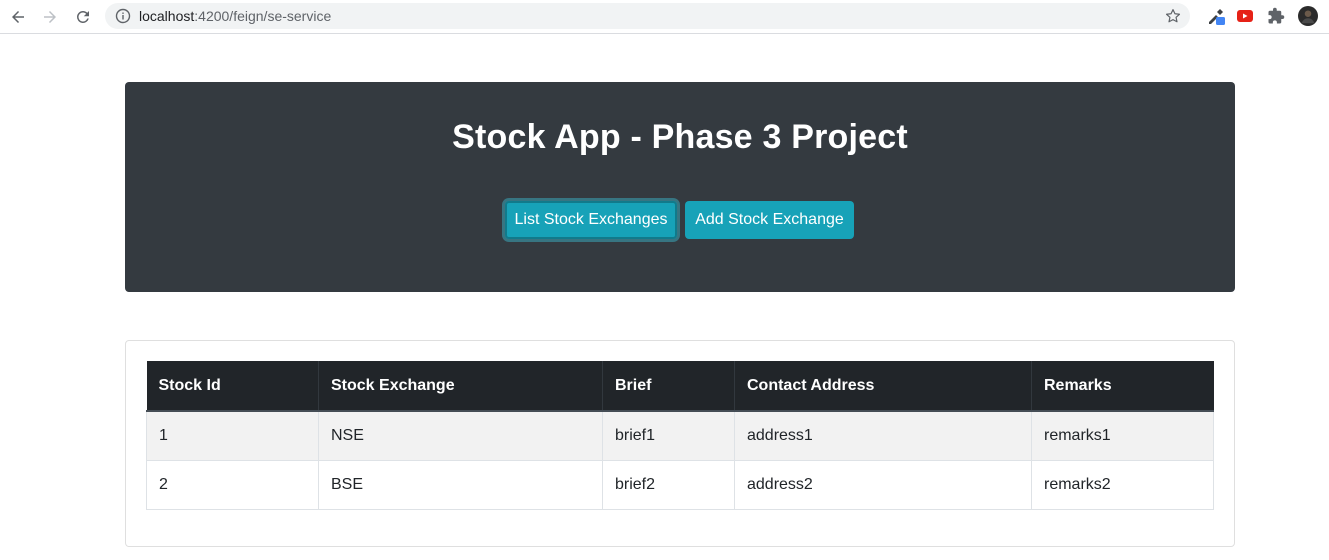 The image size is (1329, 560). What do you see at coordinates (232, 386) in the screenshot?
I see `column-header-stock-id: Stock Id` at bounding box center [232, 386].